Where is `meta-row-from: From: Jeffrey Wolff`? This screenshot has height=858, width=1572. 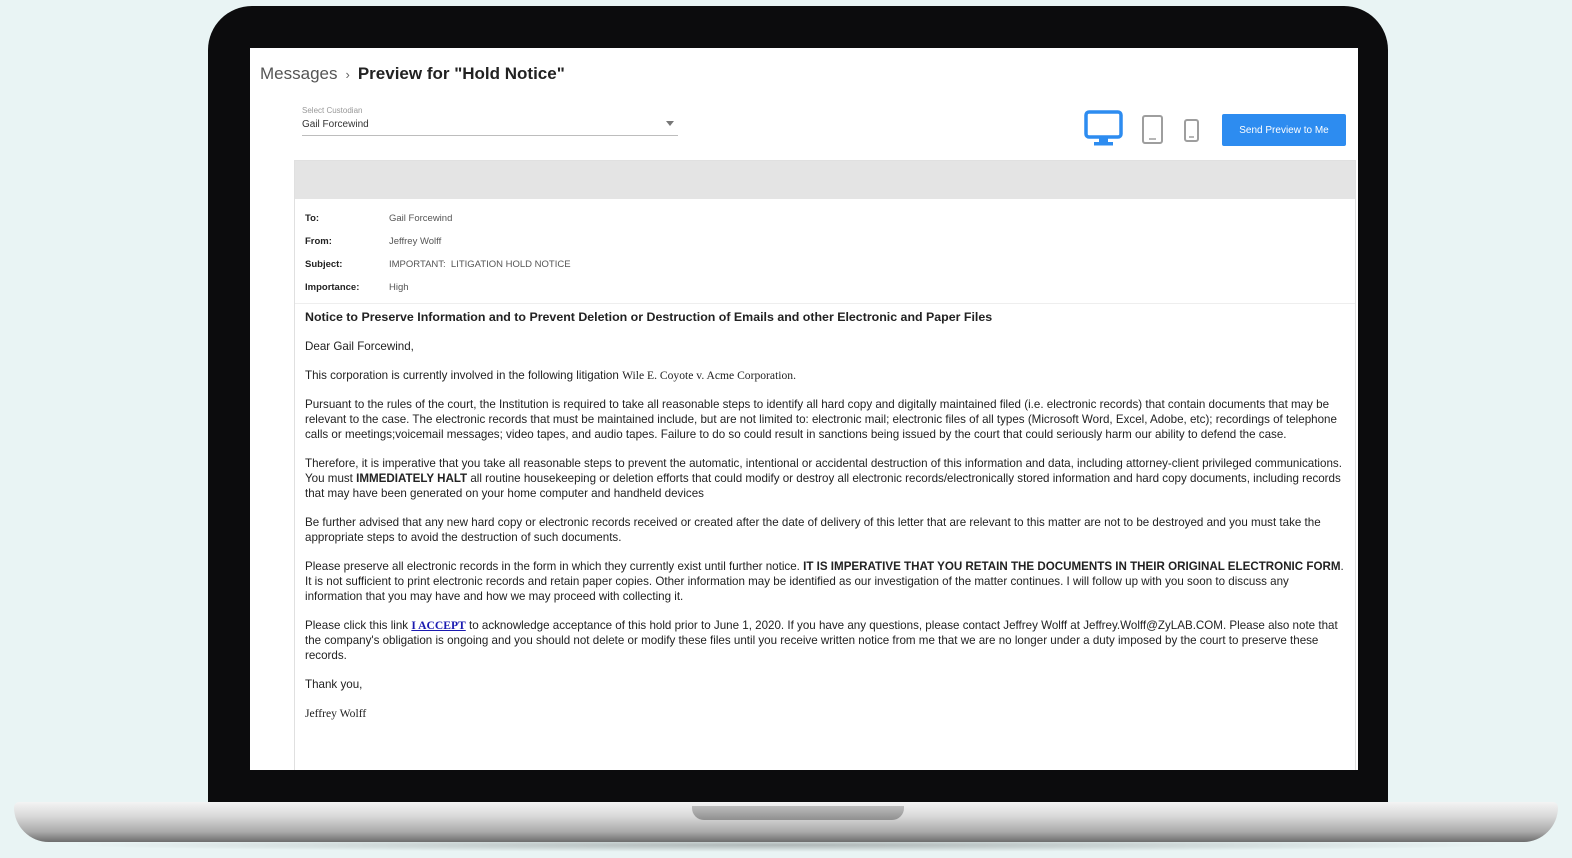
meta-row-from: From: Jeffrey Wolff is located at coordinates (825, 241).